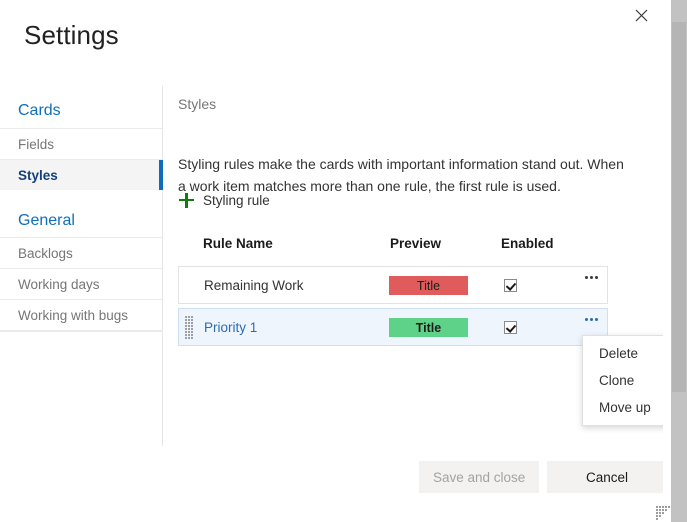 The height and width of the screenshot is (522, 687). I want to click on table-row: Priority 1 Title, so click(393, 327).